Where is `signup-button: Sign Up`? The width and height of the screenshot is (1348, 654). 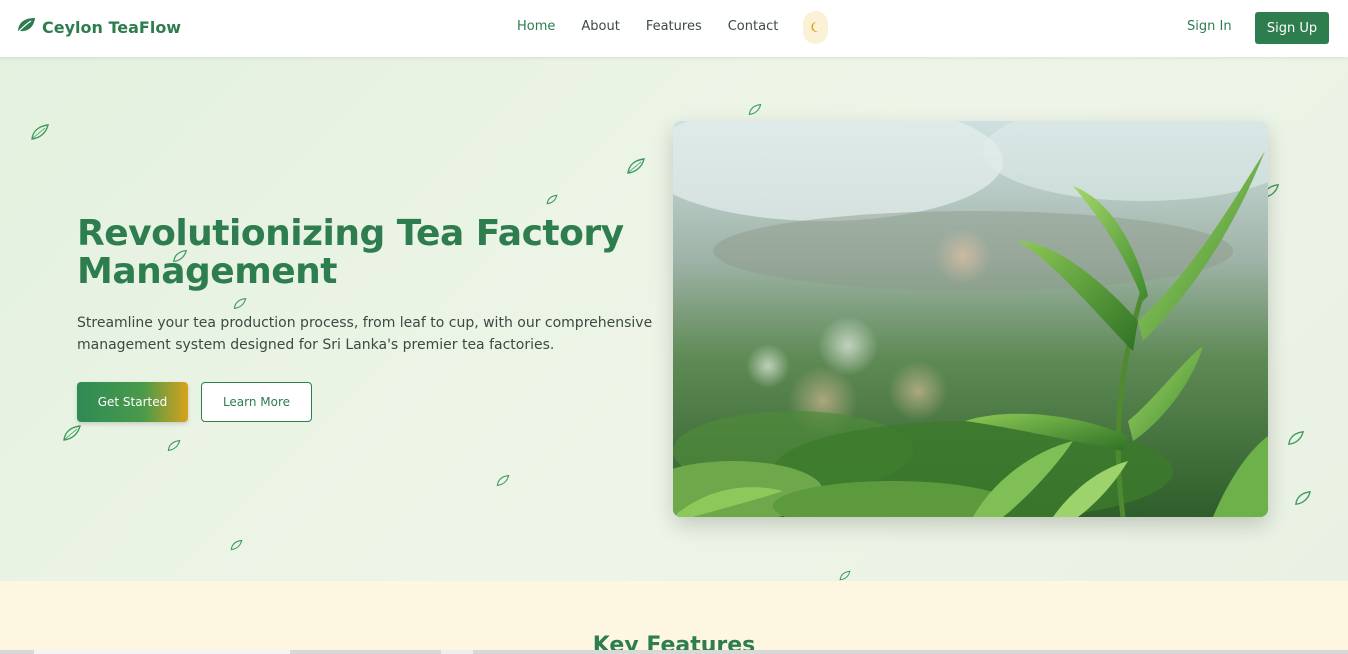 signup-button: Sign Up is located at coordinates (1292, 28).